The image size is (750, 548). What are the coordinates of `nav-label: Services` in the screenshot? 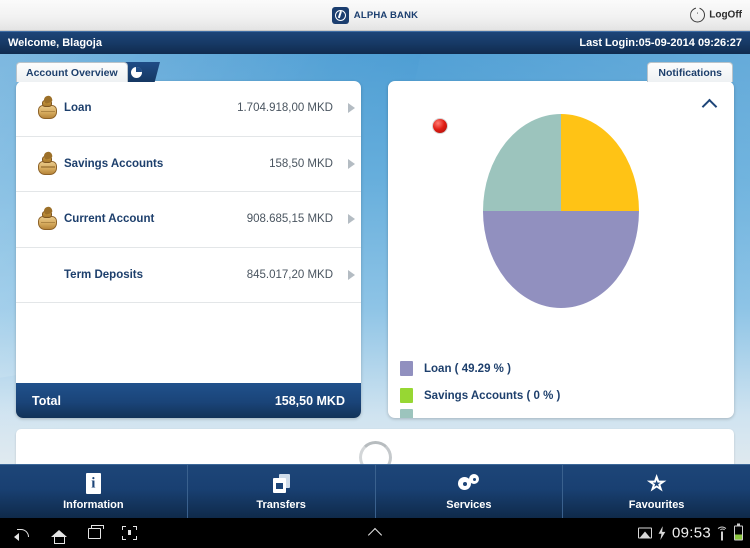 It's located at (469, 504).